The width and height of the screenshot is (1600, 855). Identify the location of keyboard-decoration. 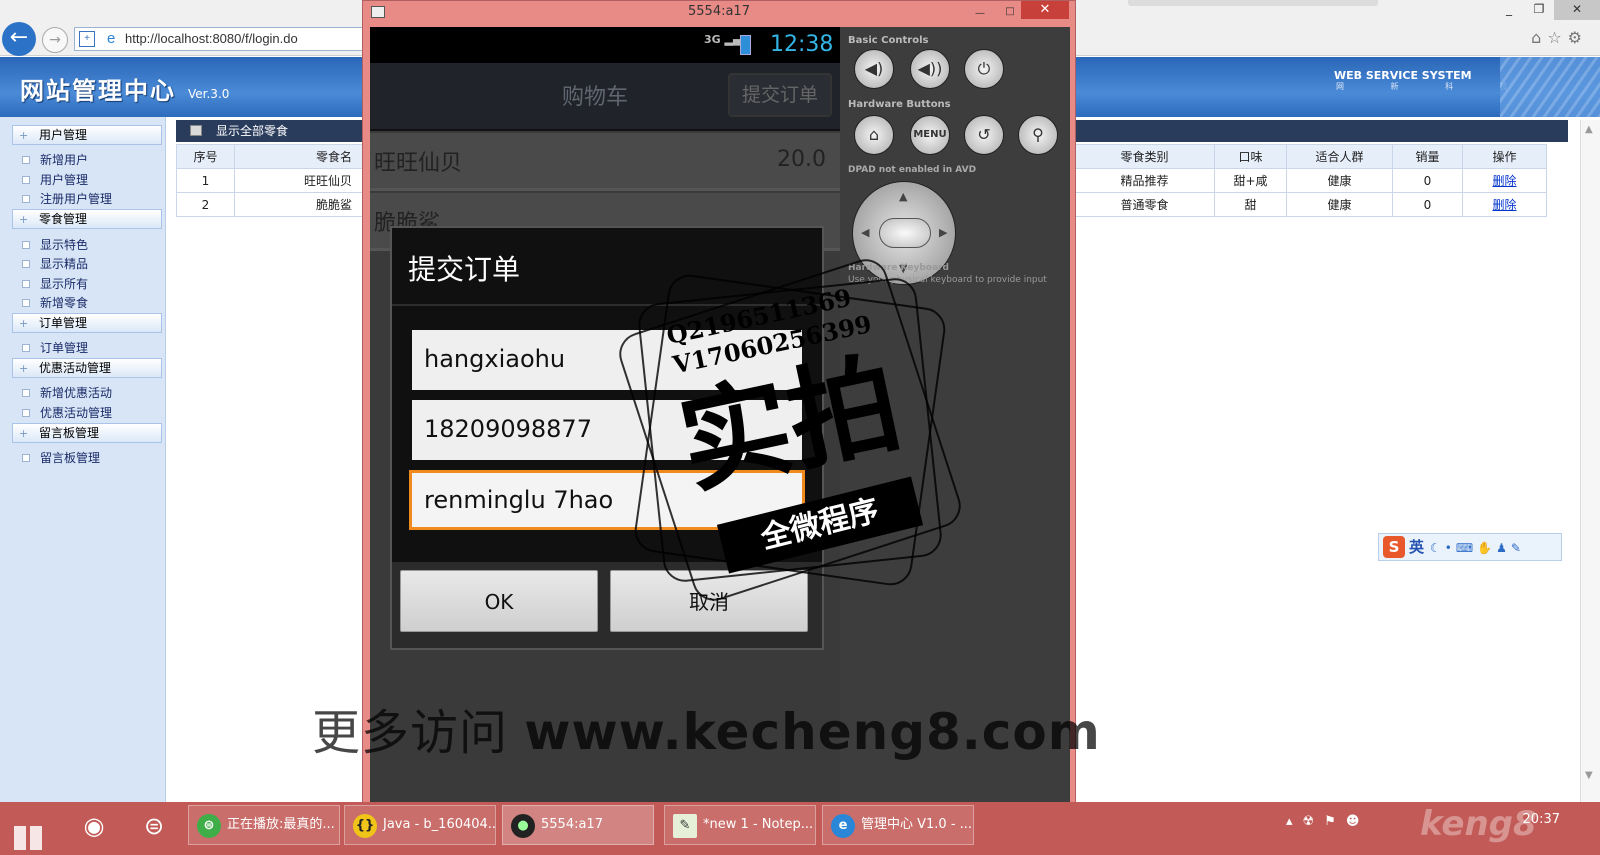
(1550, 87).